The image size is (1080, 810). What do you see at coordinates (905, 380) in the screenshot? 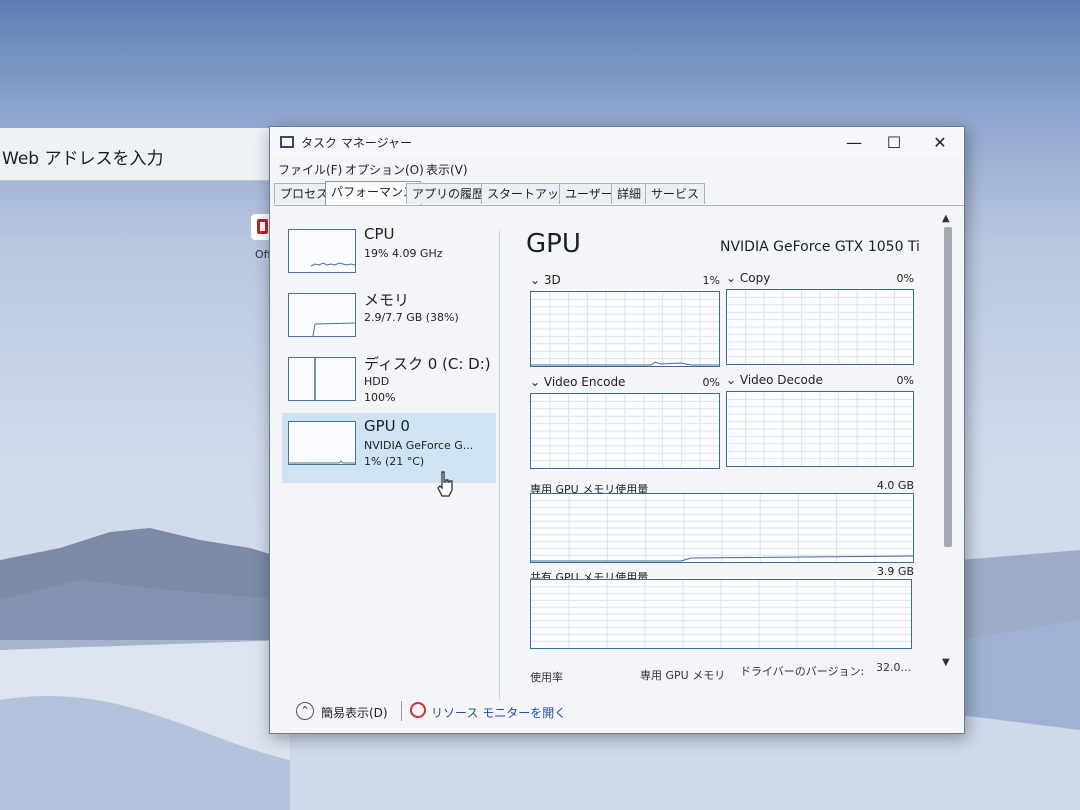
I see `engine-video-decode-value: 0%` at bounding box center [905, 380].